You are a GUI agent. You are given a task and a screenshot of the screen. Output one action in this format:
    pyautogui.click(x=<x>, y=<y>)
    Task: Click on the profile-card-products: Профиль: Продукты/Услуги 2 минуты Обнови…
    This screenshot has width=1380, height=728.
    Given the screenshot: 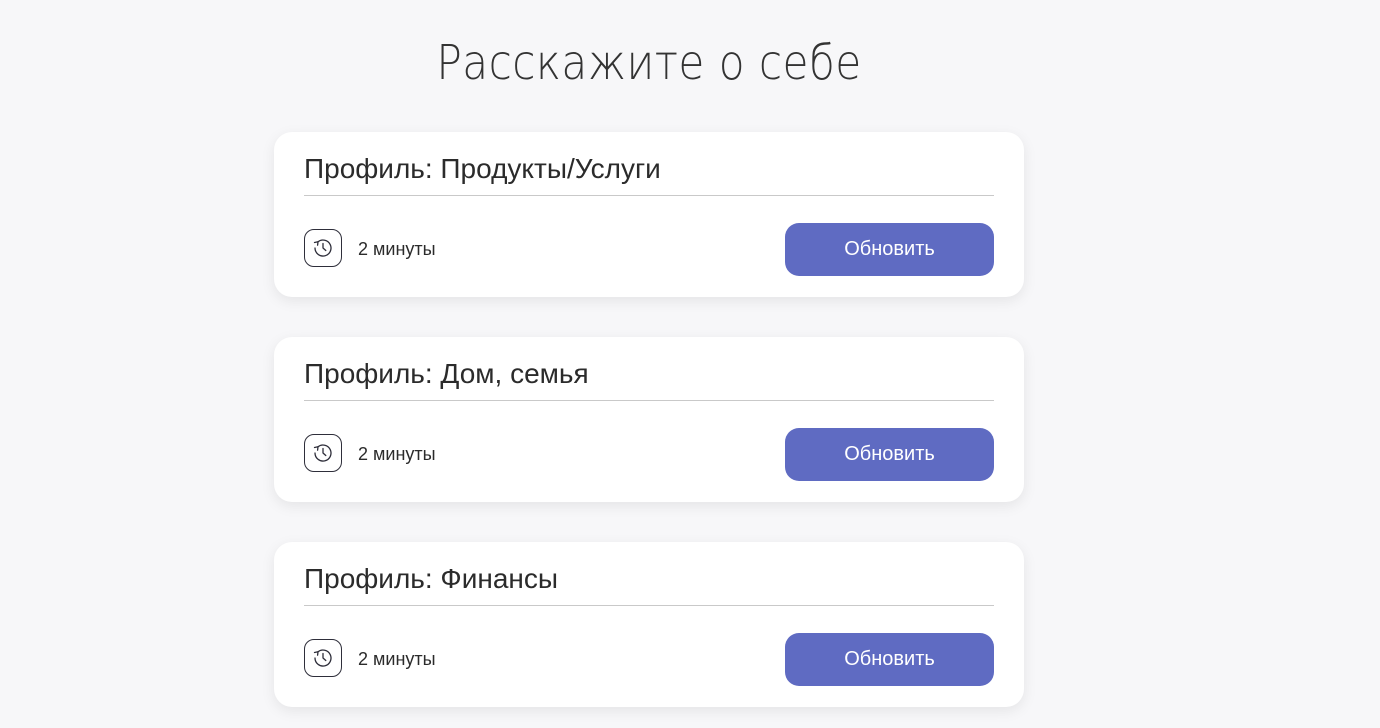 What is the action you would take?
    pyautogui.click(x=649, y=214)
    